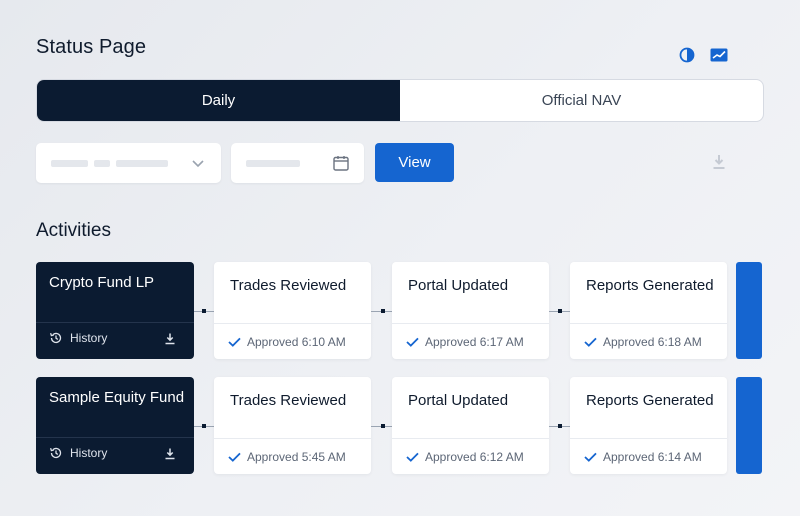  I want to click on tab-official-nav: Official NAV, so click(581, 100).